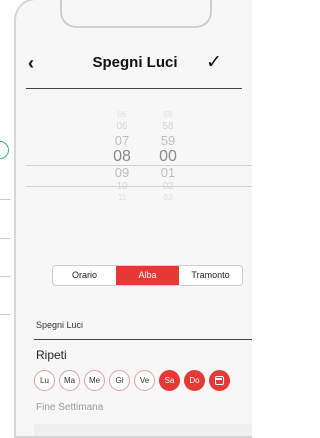 The width and height of the screenshot is (320, 438). I want to click on day-toggle-sa: Sa, so click(169, 380).